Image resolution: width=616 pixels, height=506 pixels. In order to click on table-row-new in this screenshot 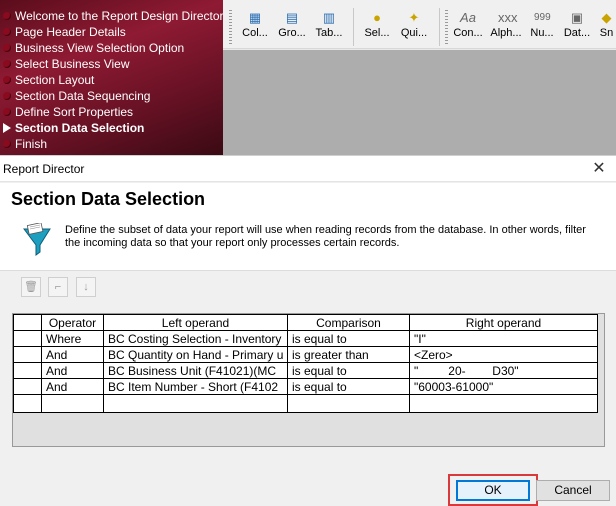, I will do `click(305, 403)`.